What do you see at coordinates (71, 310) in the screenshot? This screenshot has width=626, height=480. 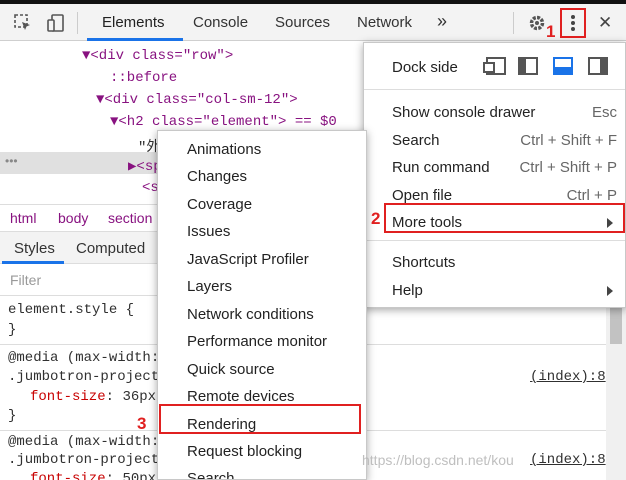 I see `element-style-rule: element.style {` at bounding box center [71, 310].